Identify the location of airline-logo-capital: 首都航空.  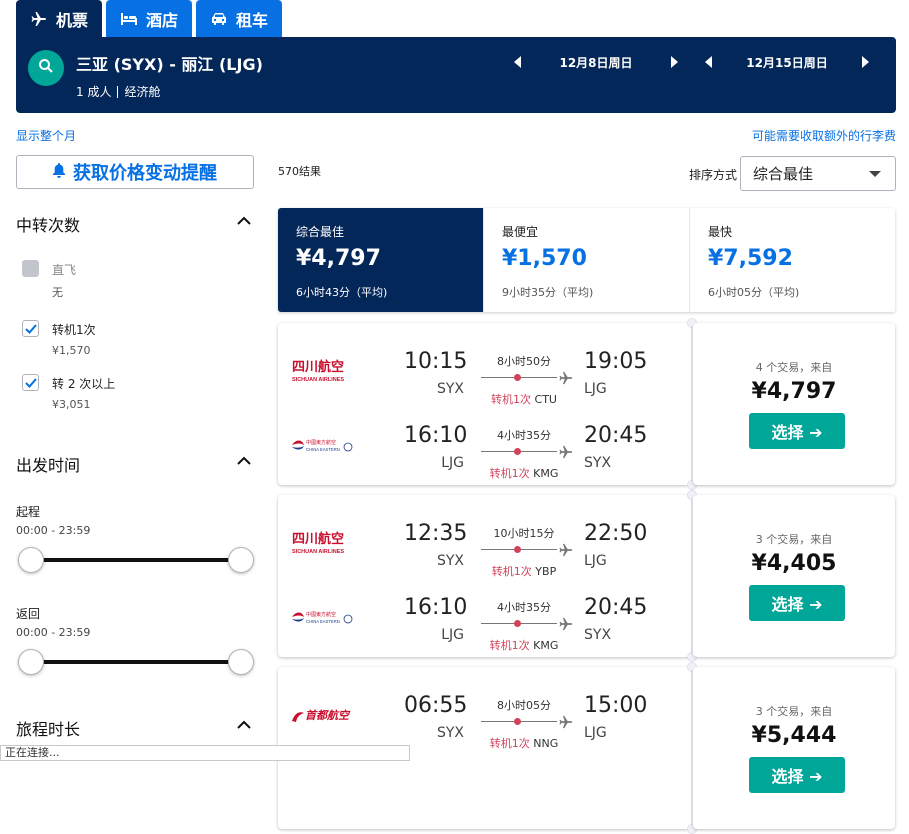
(323, 715).